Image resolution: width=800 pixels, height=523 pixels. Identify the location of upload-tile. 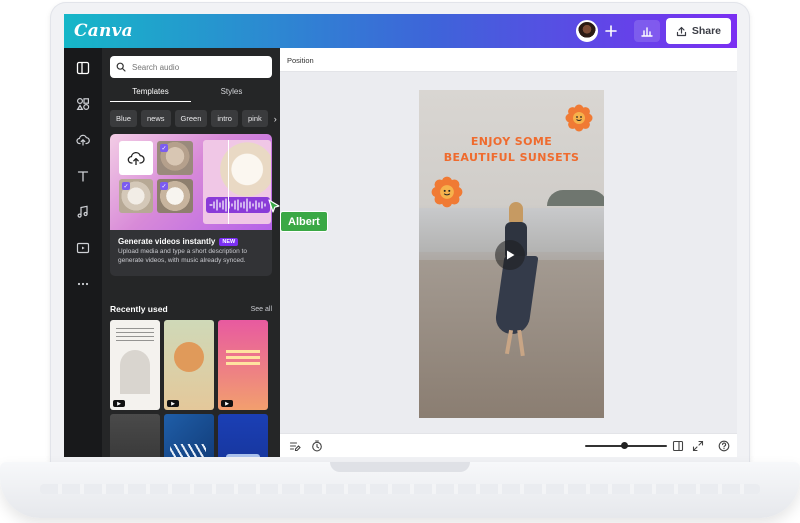
(136, 158).